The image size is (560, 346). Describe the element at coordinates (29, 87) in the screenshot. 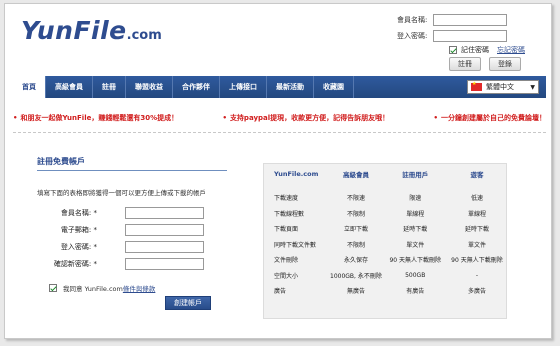

I see `nav-item-home: 首頁` at that location.